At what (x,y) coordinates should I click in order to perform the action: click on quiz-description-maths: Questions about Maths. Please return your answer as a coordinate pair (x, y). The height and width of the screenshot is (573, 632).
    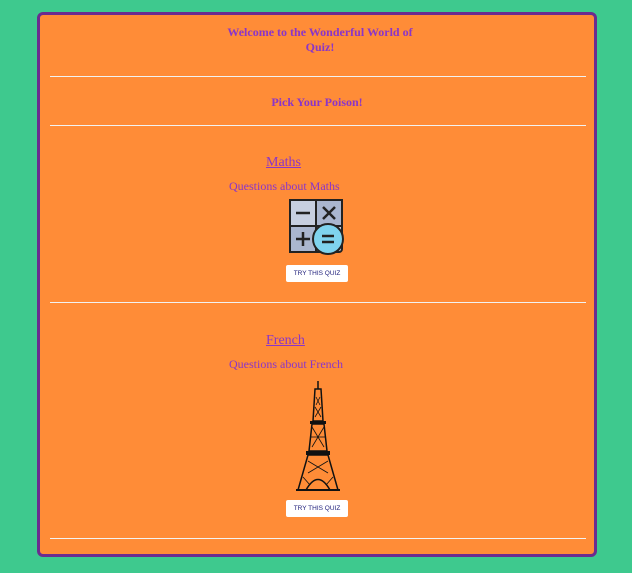
    Looking at the image, I should click on (284, 186).